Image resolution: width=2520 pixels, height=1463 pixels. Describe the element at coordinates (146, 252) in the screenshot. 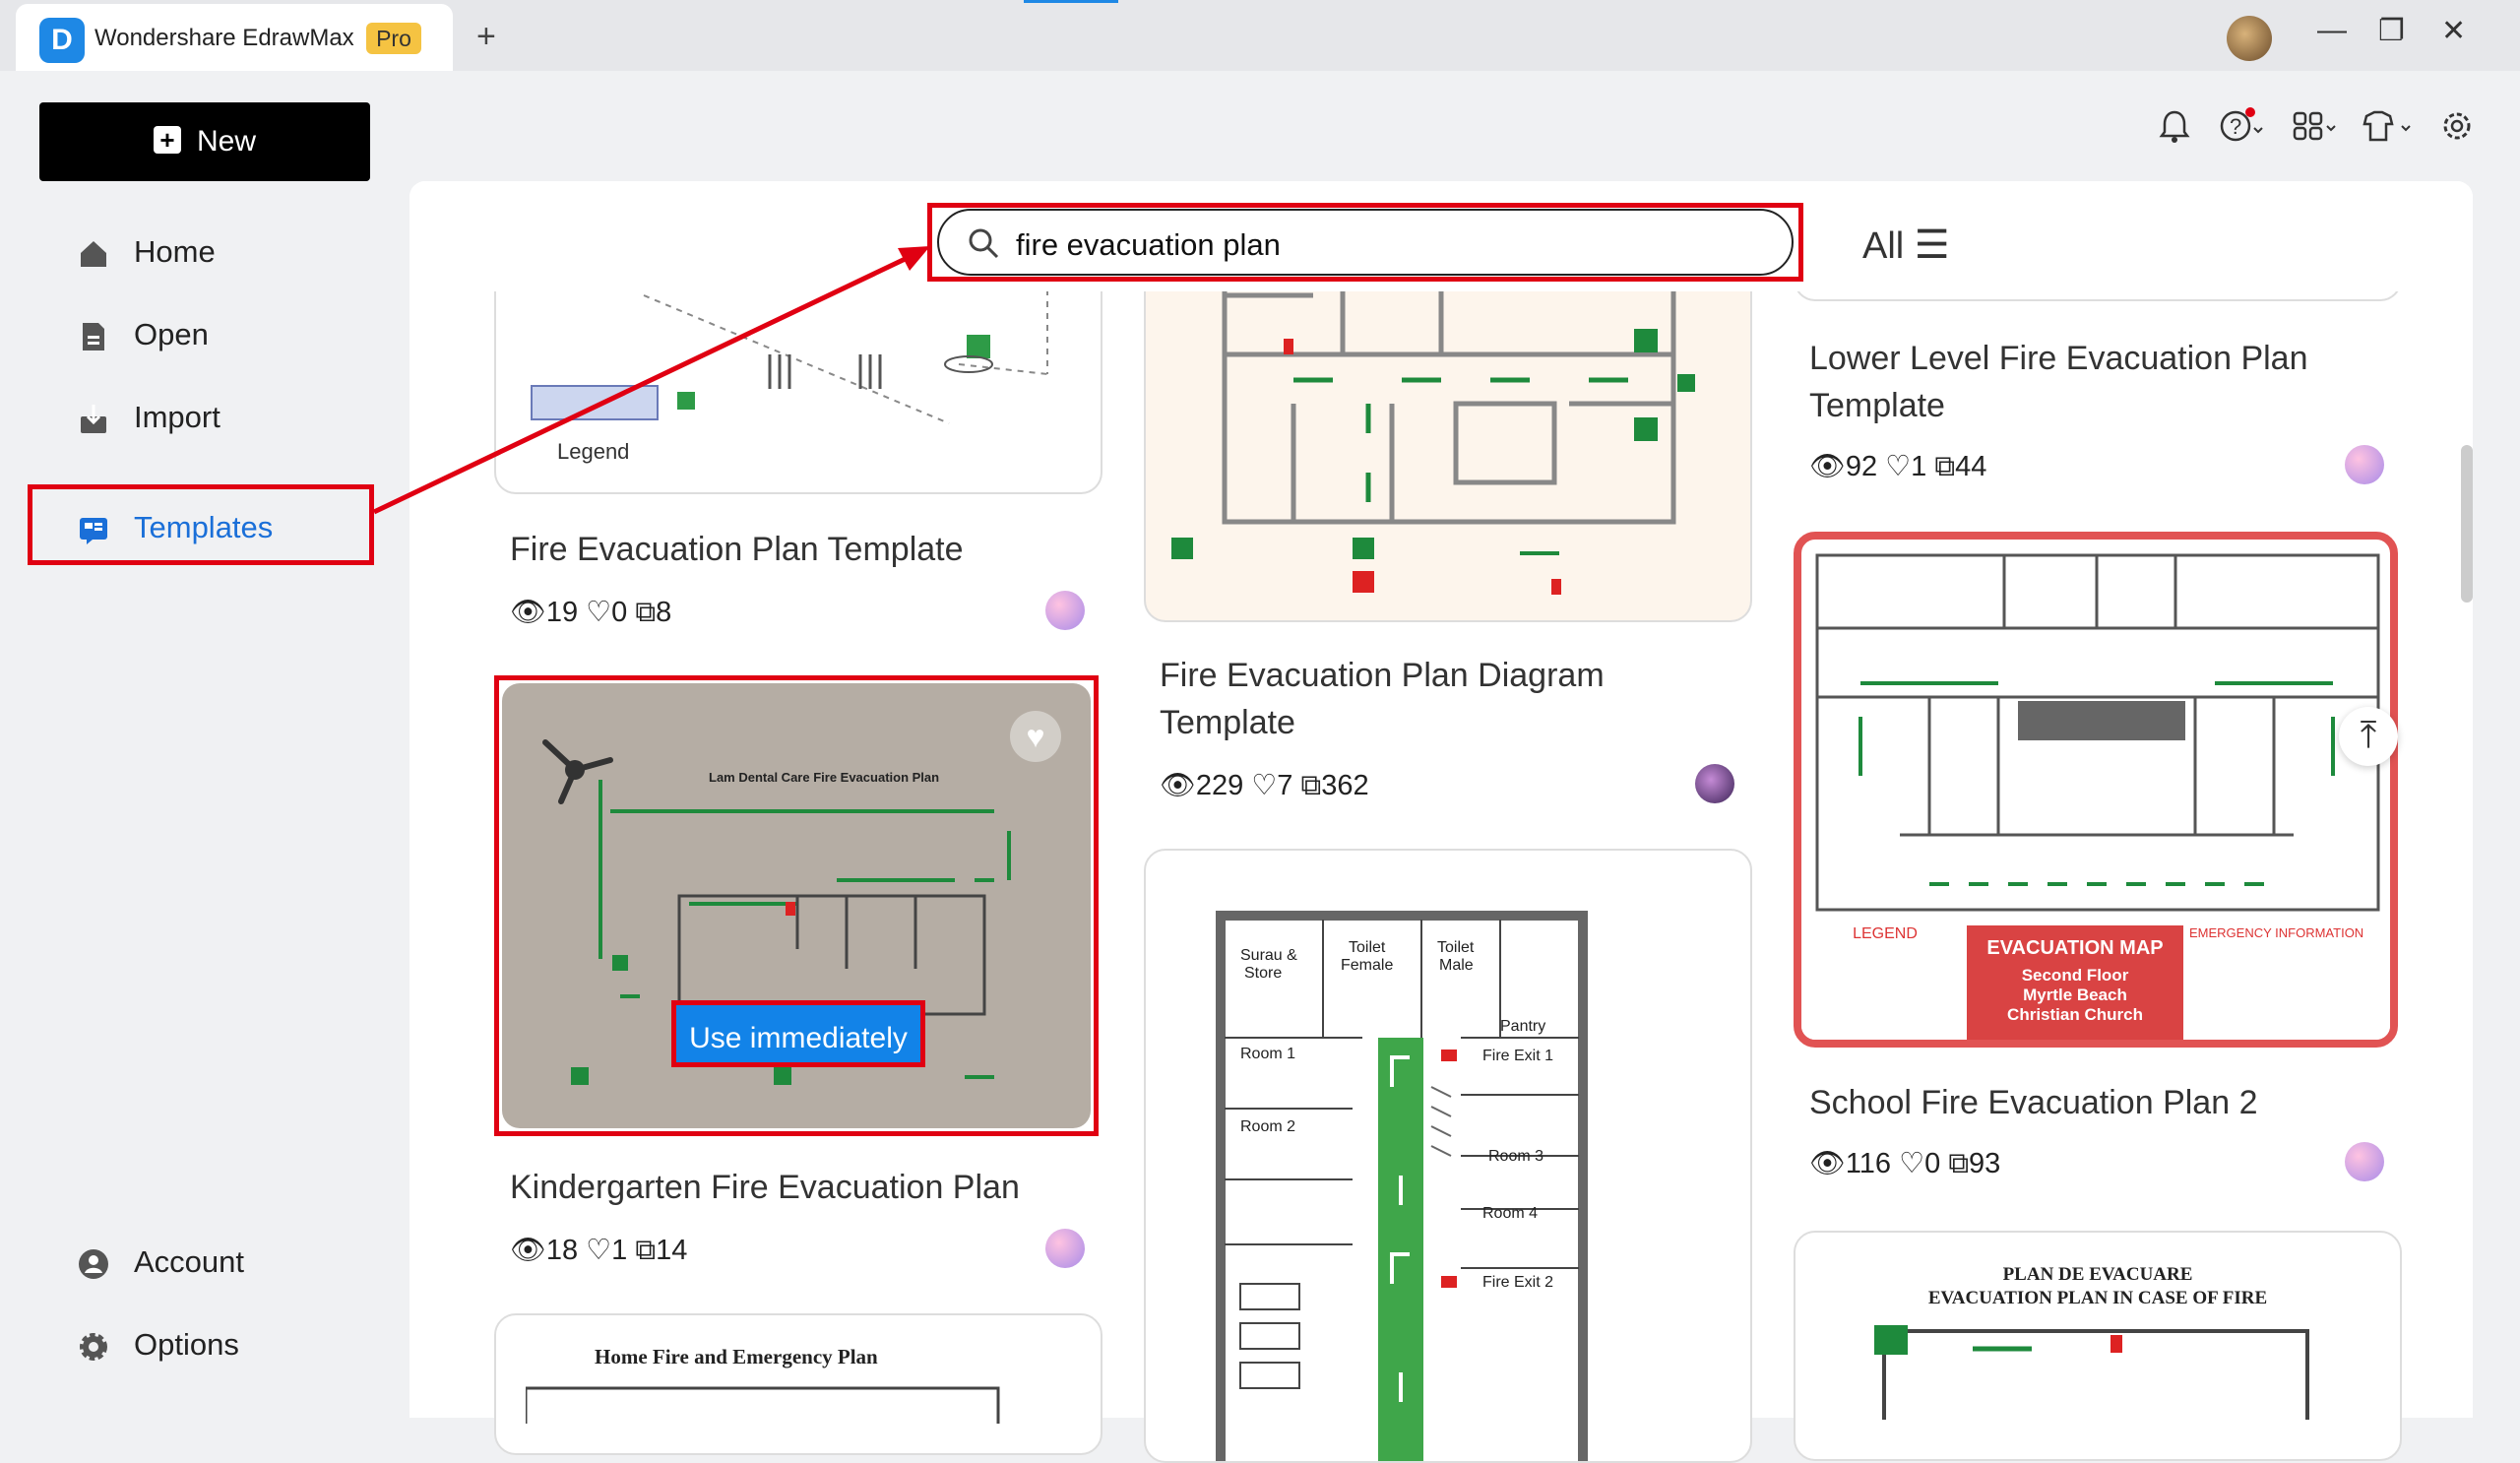

I see `sidebar-item-home: Home` at that location.